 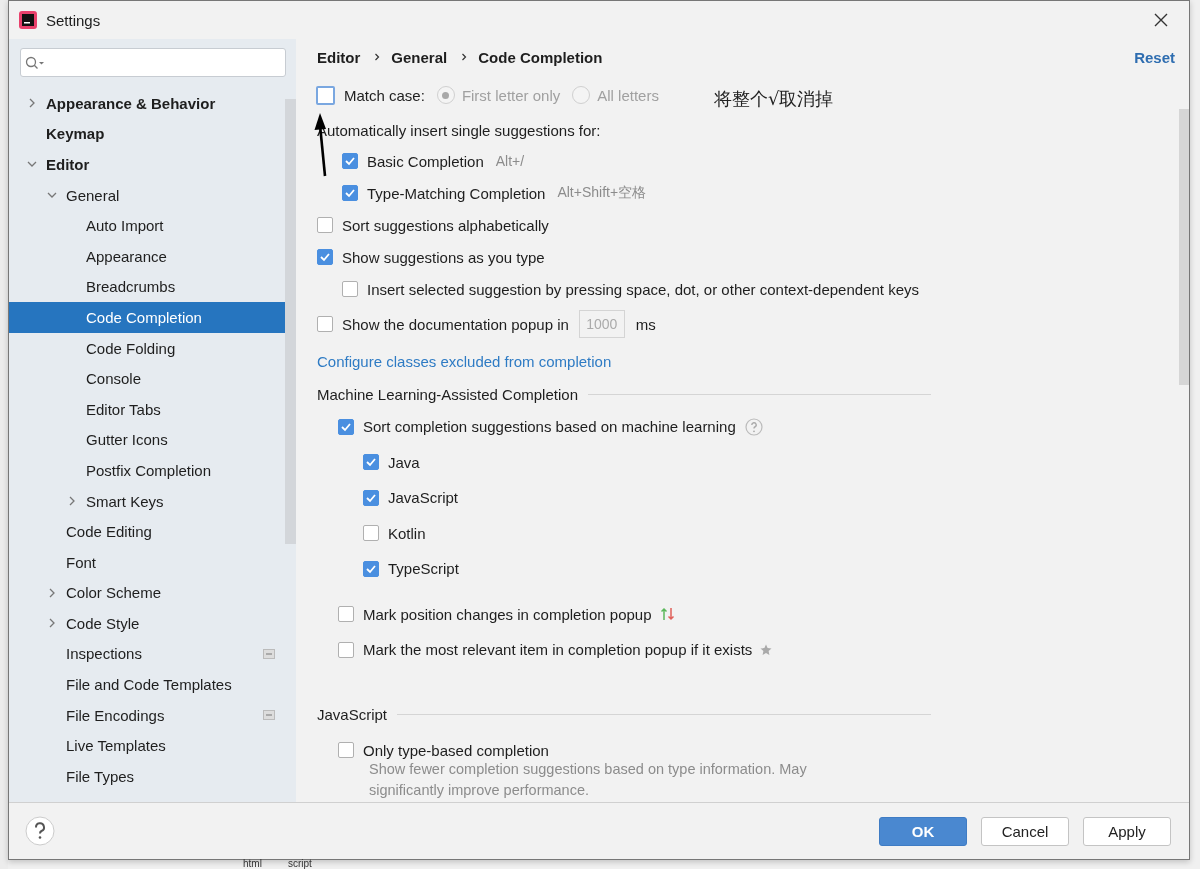 I want to click on window-title: Settings, so click(x=73, y=20).